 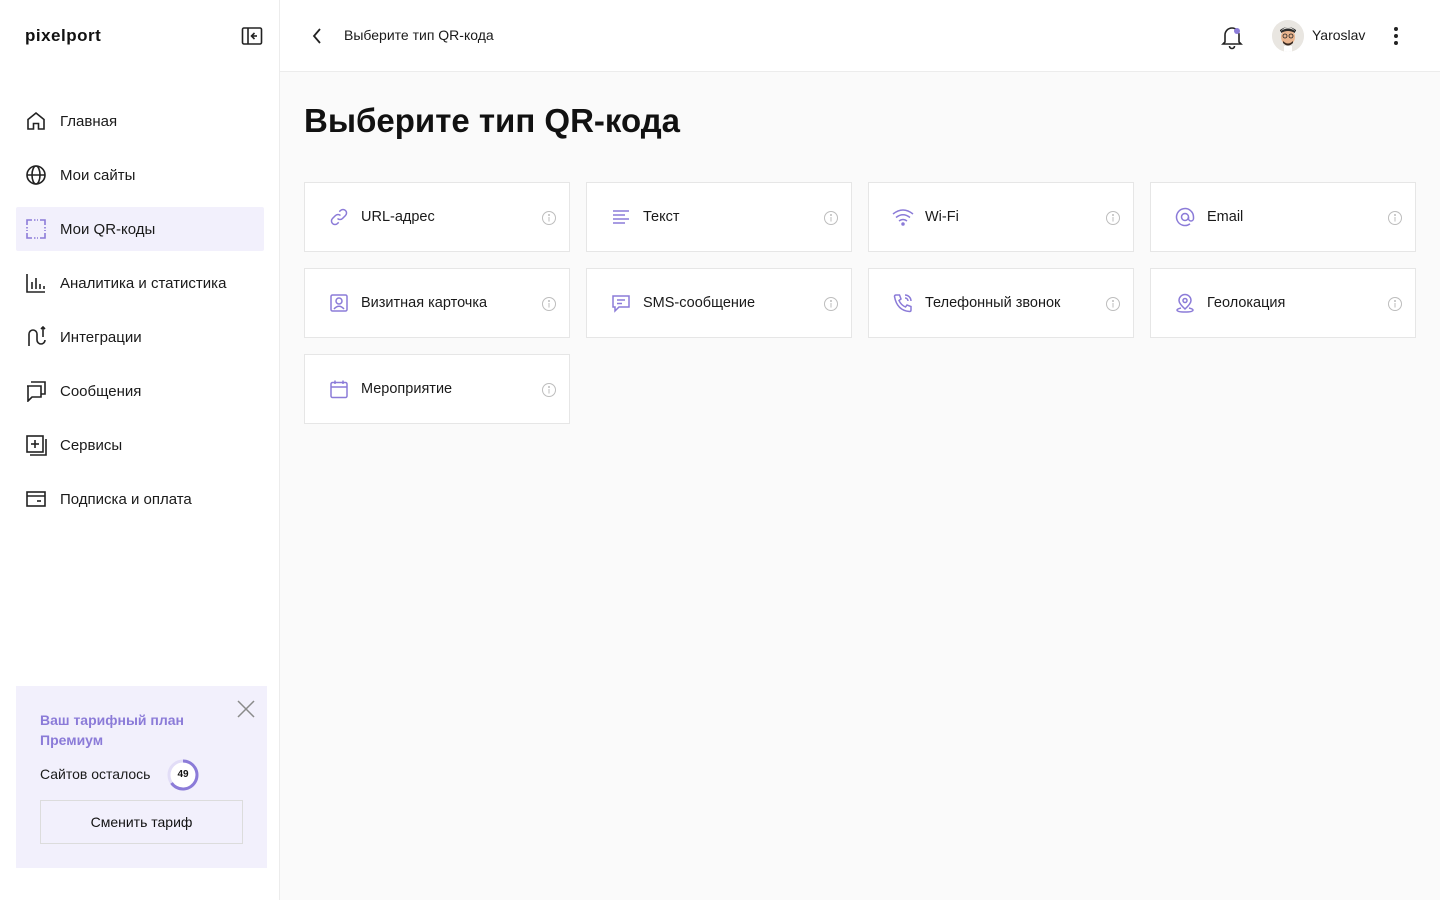 I want to click on plan-title: Ваш тарифный план Премиум, so click(x=112, y=730).